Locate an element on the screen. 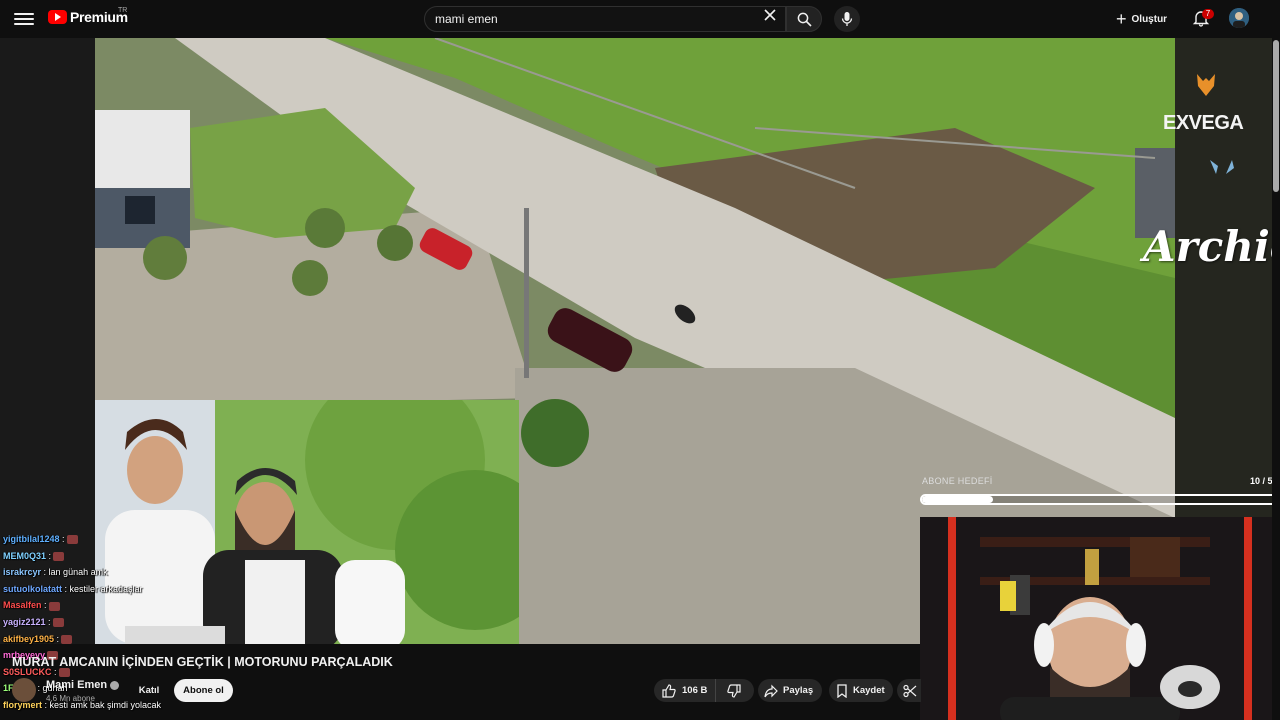 Image resolution: width=1280 pixels, height=720 pixels. search-button is located at coordinates (804, 19).